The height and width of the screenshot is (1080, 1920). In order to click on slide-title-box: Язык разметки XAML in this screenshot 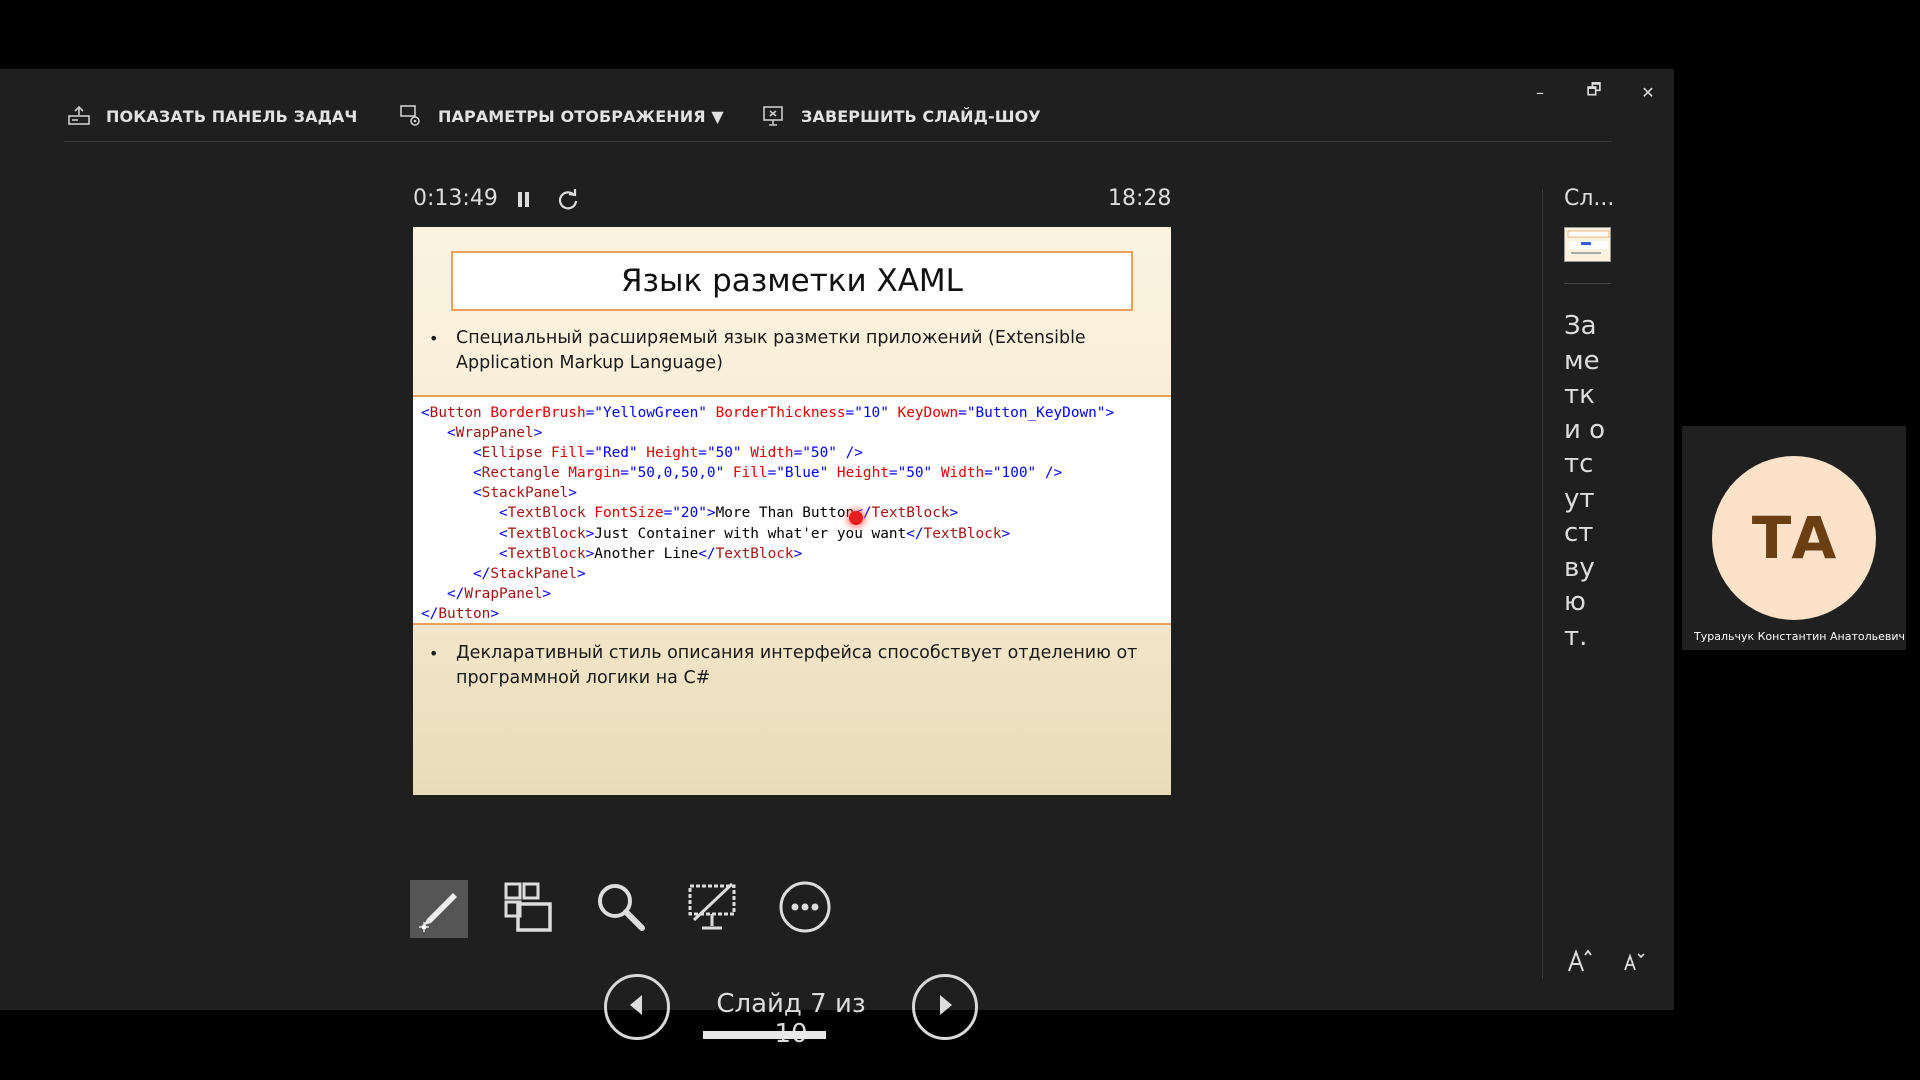, I will do `click(792, 281)`.